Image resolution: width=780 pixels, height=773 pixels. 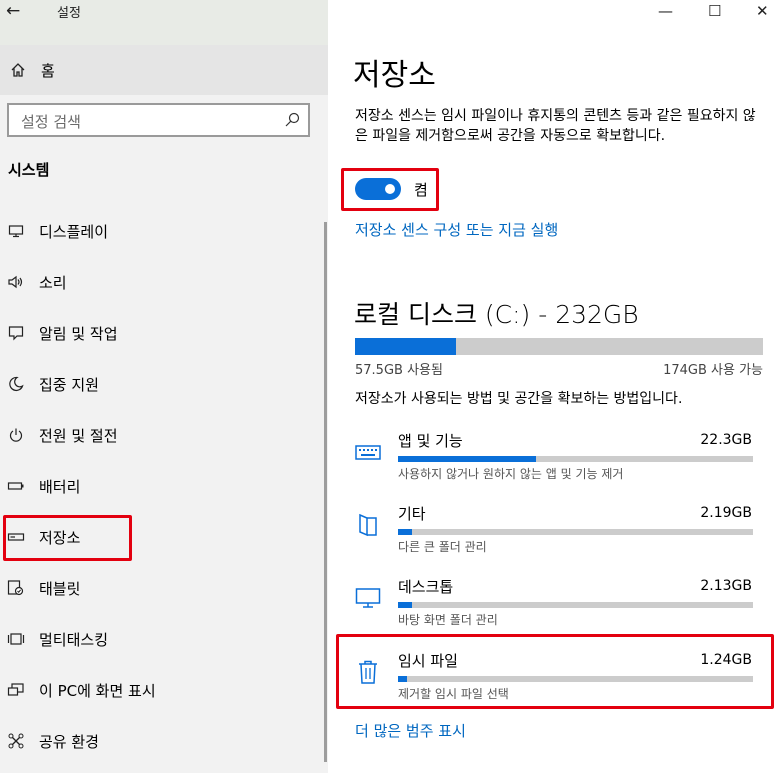 I want to click on disk-usage-description: 저장소가 사용되는 방법 및 공간을 확보하는 방법입니다., so click(x=519, y=399).